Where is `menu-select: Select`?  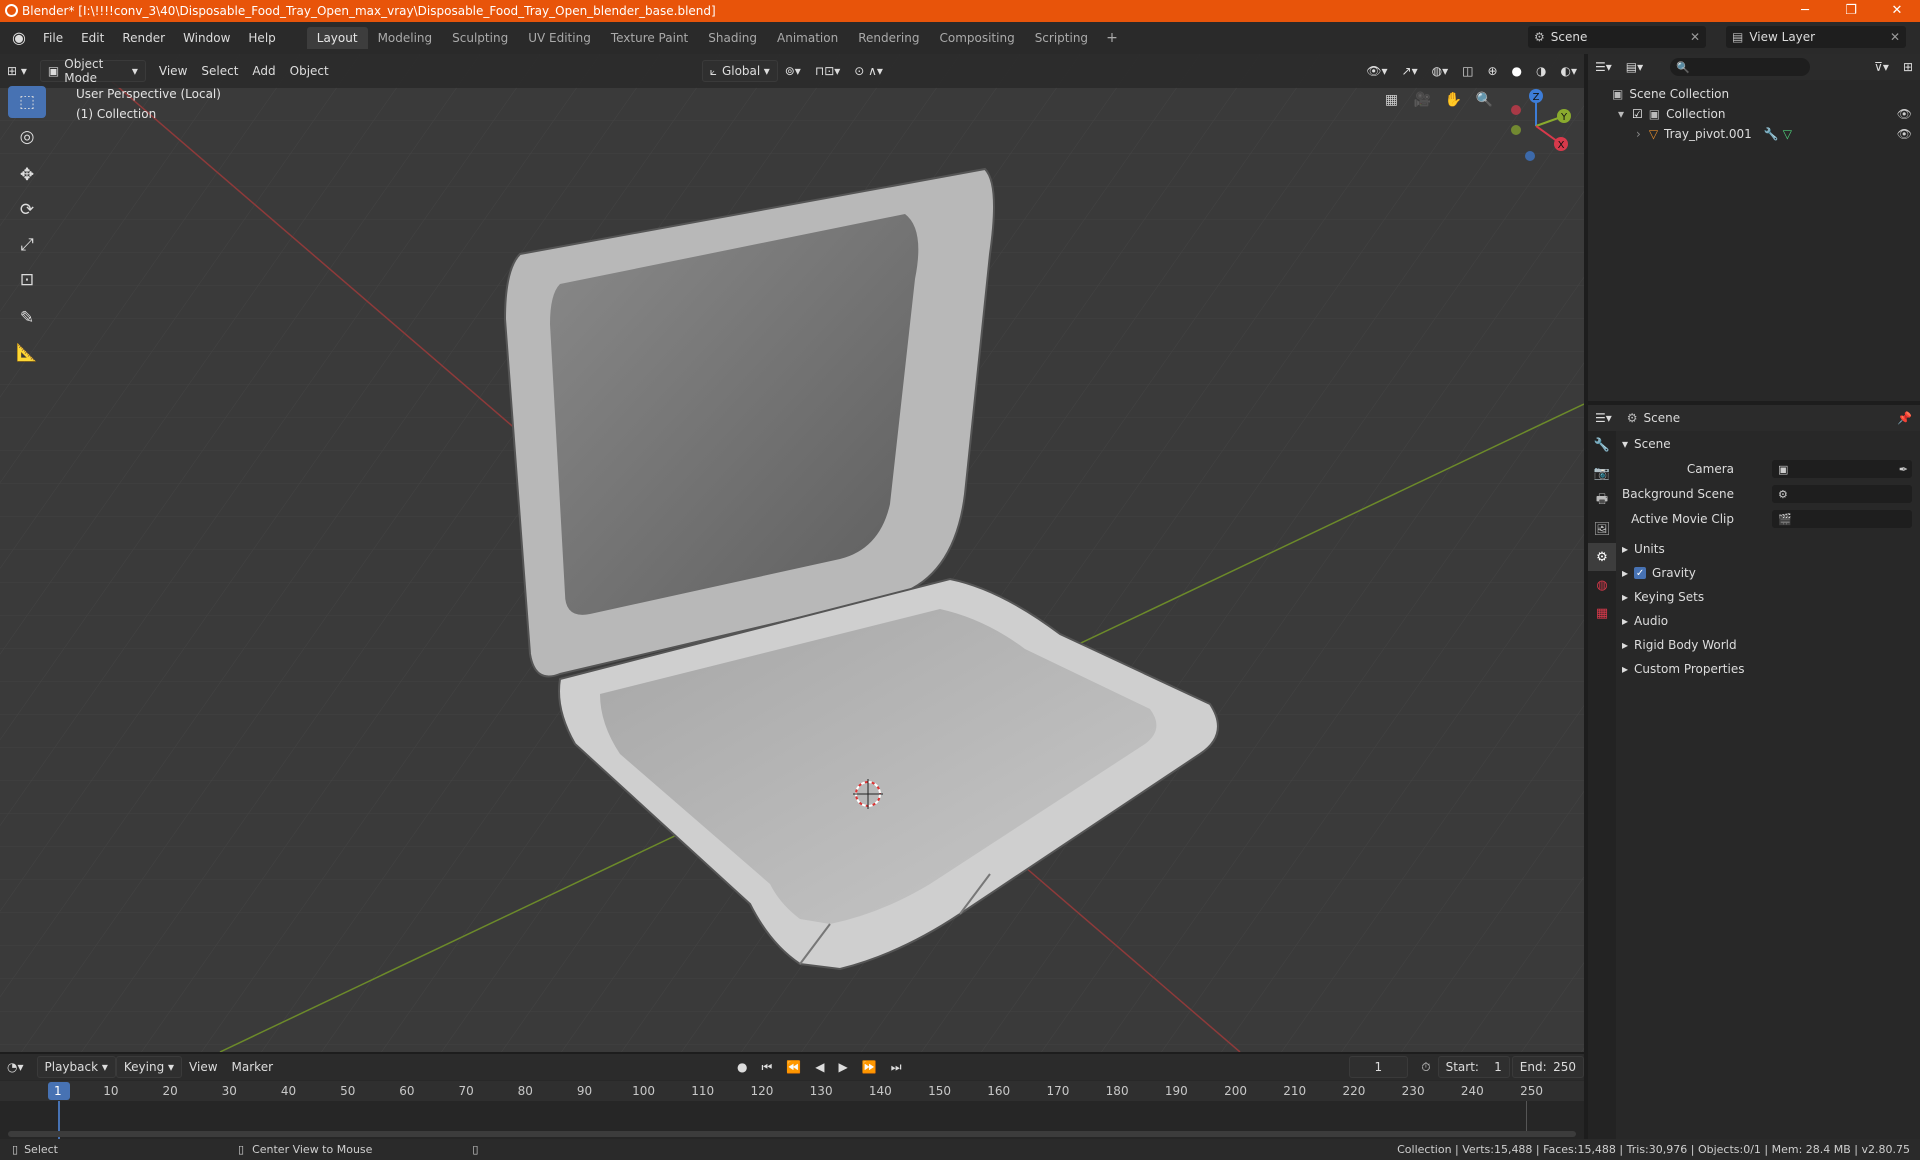
menu-select: Select is located at coordinates (219, 71).